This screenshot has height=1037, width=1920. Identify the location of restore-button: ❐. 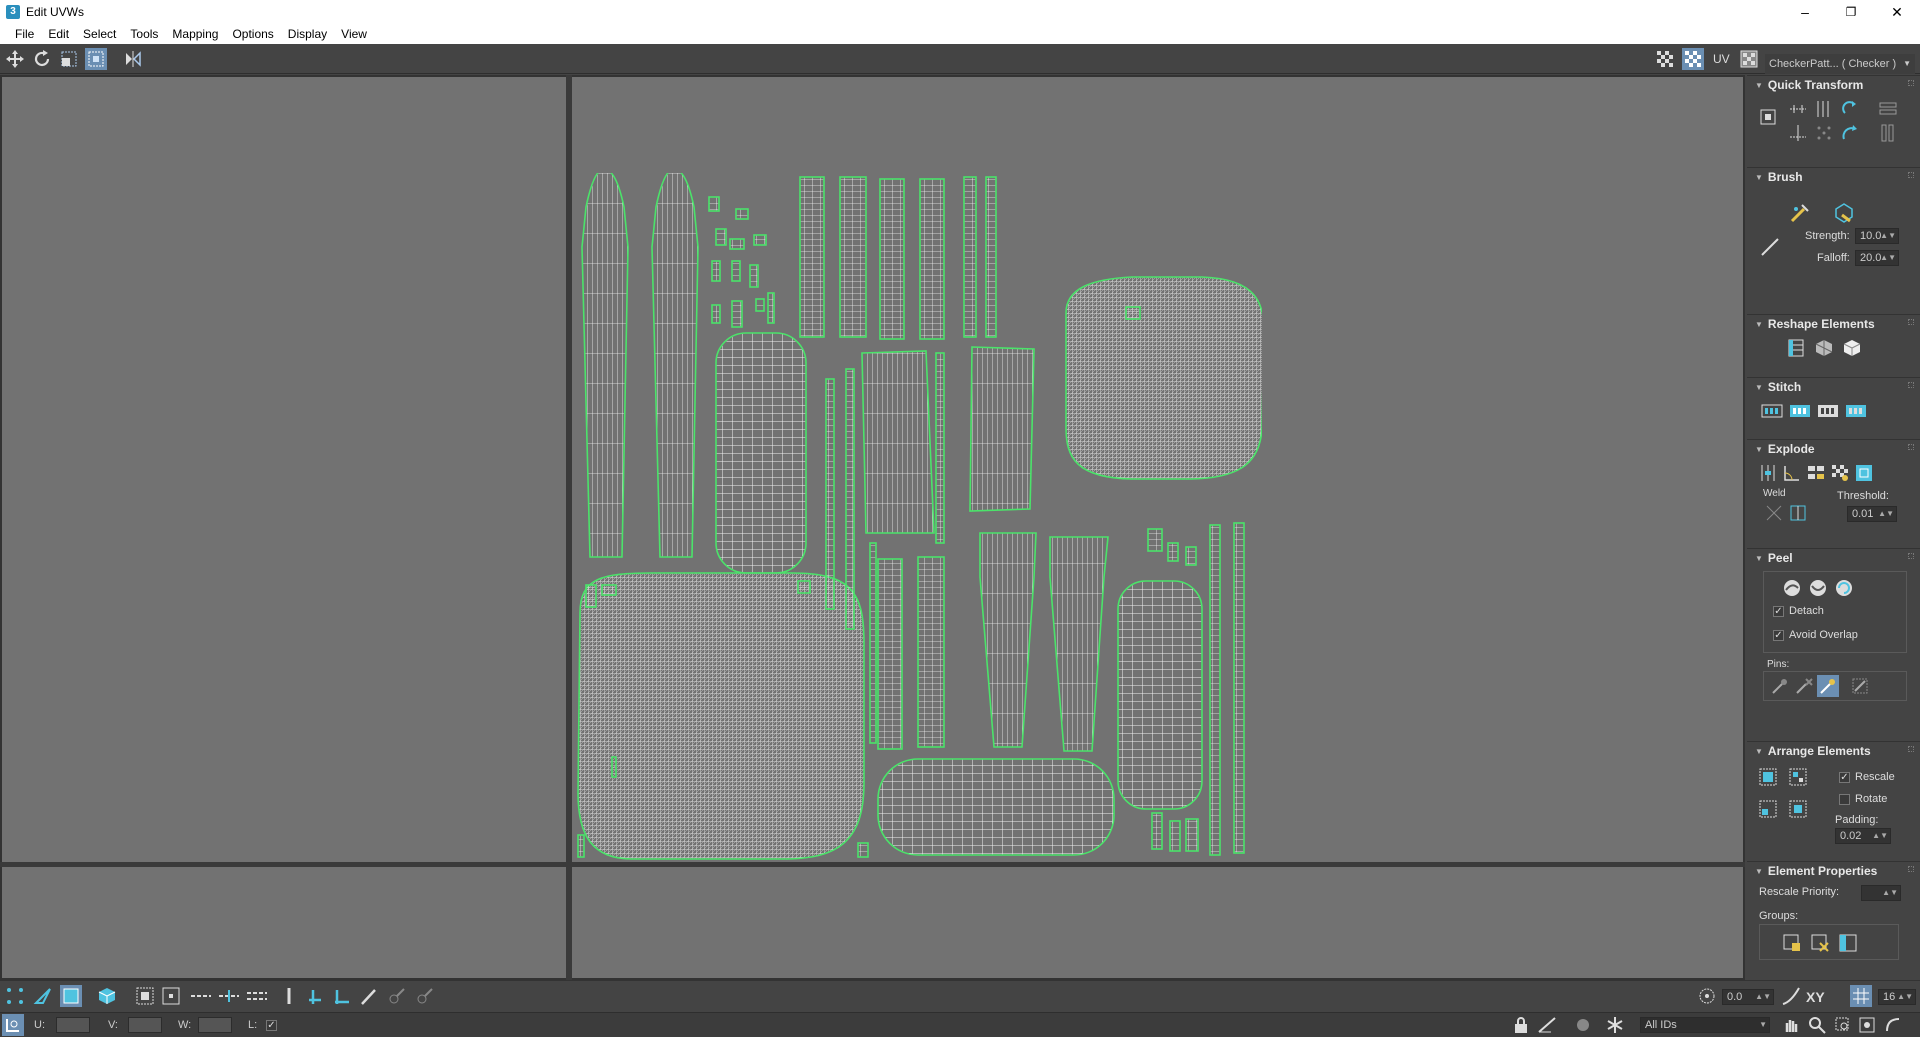
(1851, 12).